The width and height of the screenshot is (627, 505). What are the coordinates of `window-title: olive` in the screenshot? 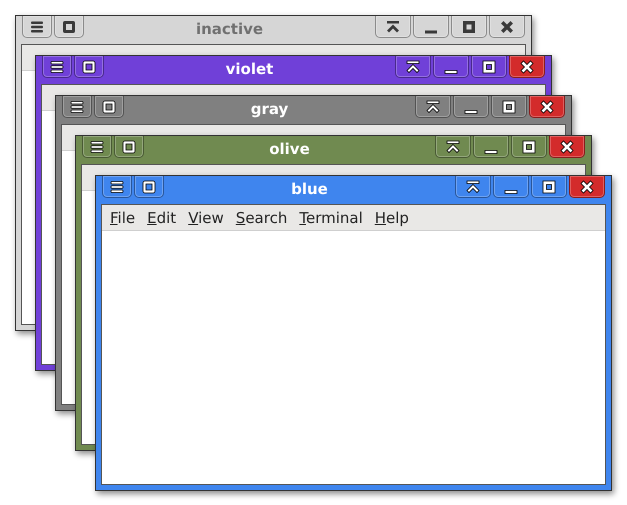 It's located at (289, 149).